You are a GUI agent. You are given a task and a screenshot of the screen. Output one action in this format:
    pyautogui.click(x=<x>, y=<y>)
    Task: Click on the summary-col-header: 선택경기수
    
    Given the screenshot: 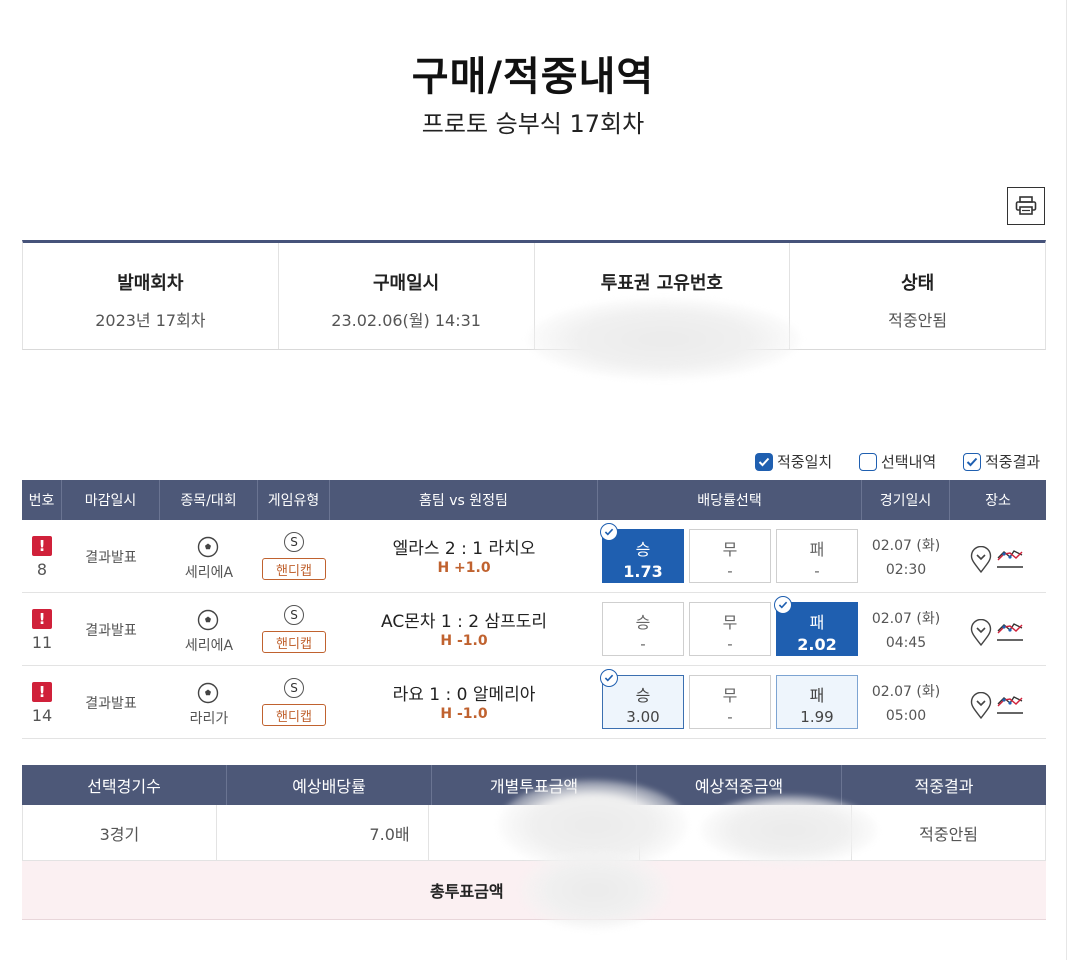 What is the action you would take?
    pyautogui.click(x=124, y=785)
    